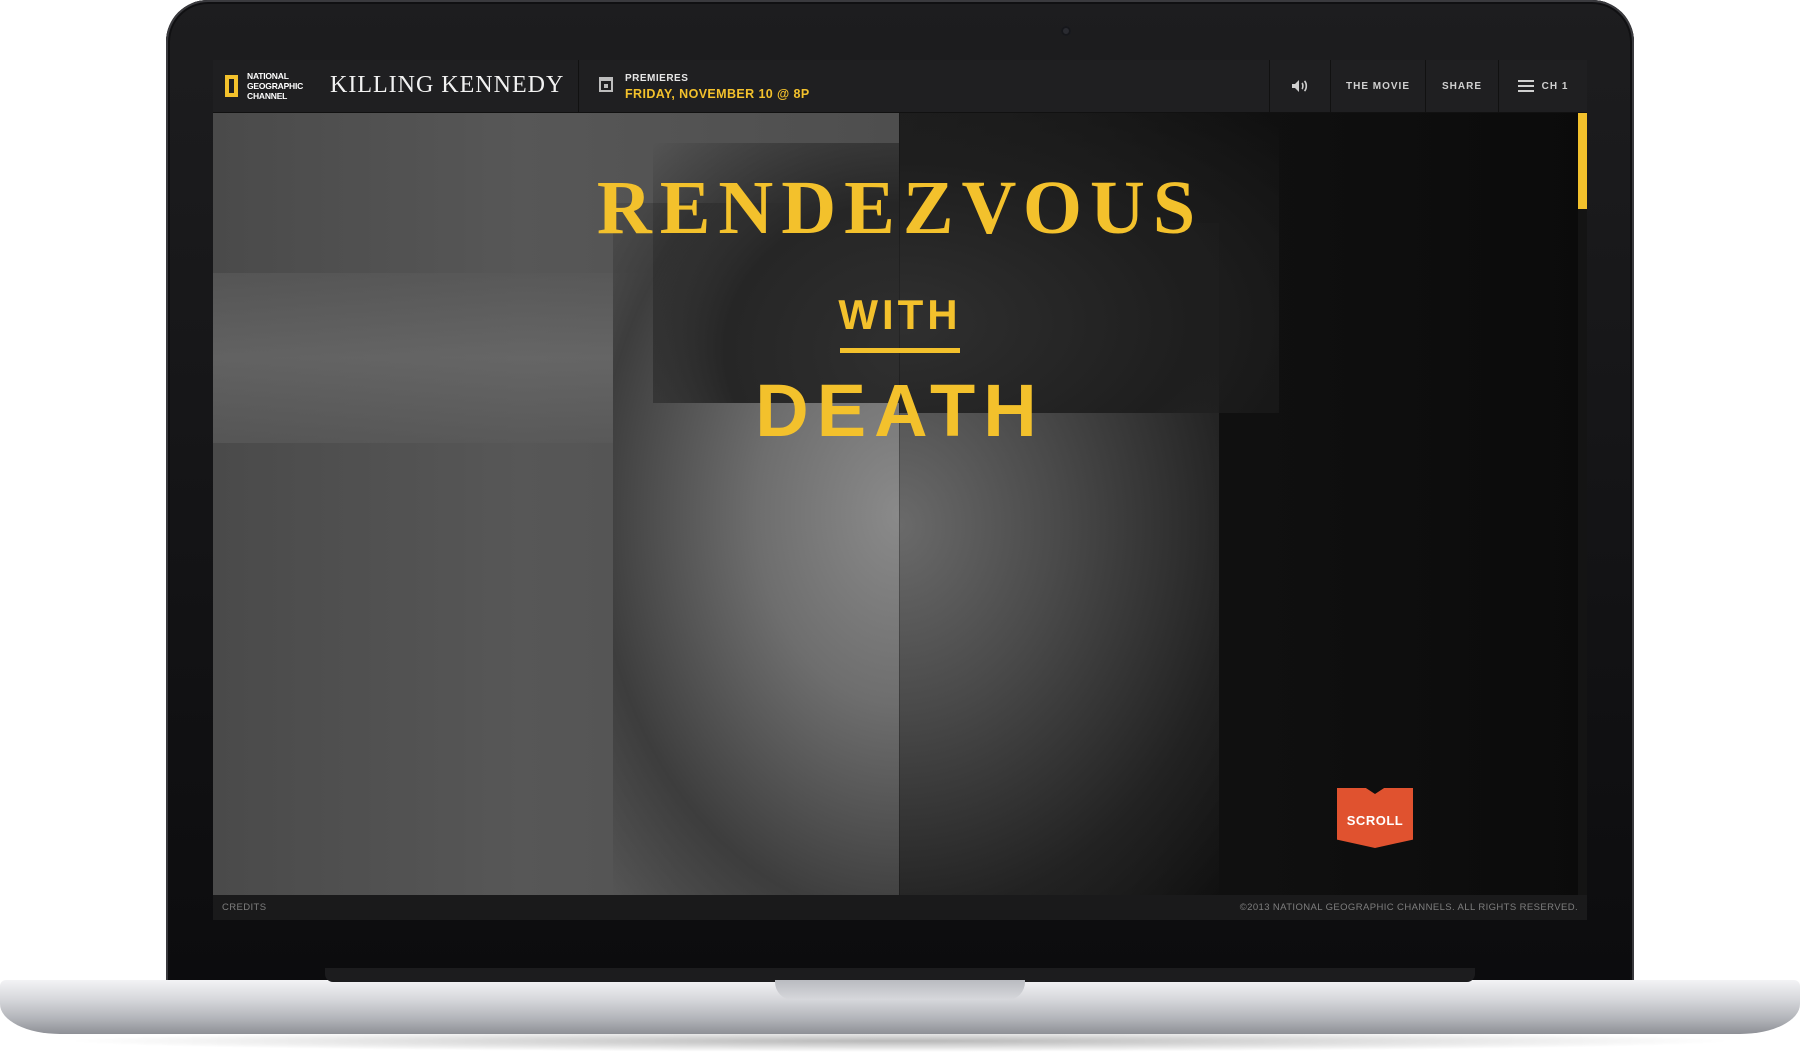 The width and height of the screenshot is (1800, 1064). I want to click on chapter-menu-button: CH 1, so click(1542, 86).